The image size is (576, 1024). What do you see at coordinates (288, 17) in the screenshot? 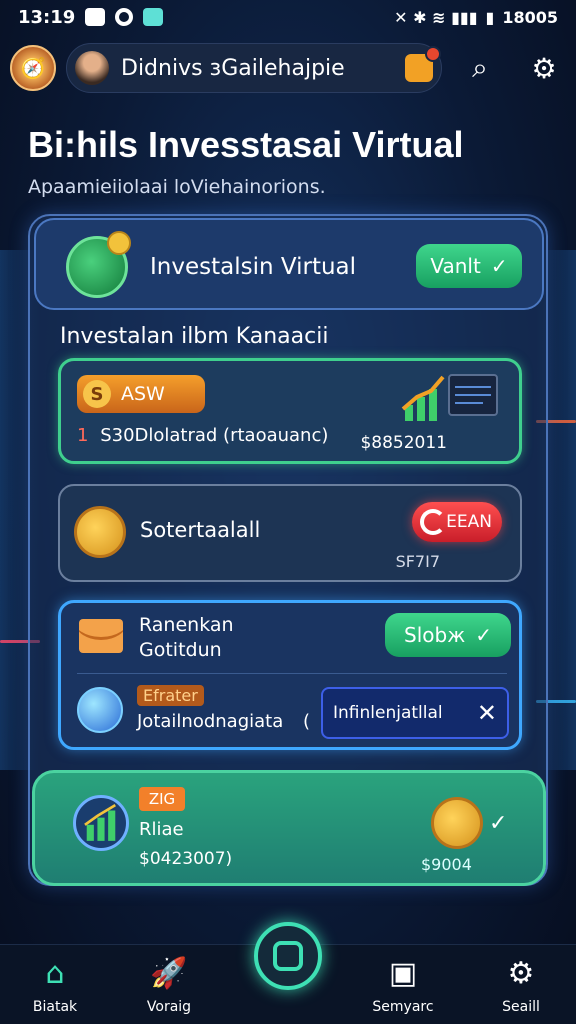
I see `status-bar: 13:19 ✕ ✱ ≋ ▮▮▮ ▮ 18005` at bounding box center [288, 17].